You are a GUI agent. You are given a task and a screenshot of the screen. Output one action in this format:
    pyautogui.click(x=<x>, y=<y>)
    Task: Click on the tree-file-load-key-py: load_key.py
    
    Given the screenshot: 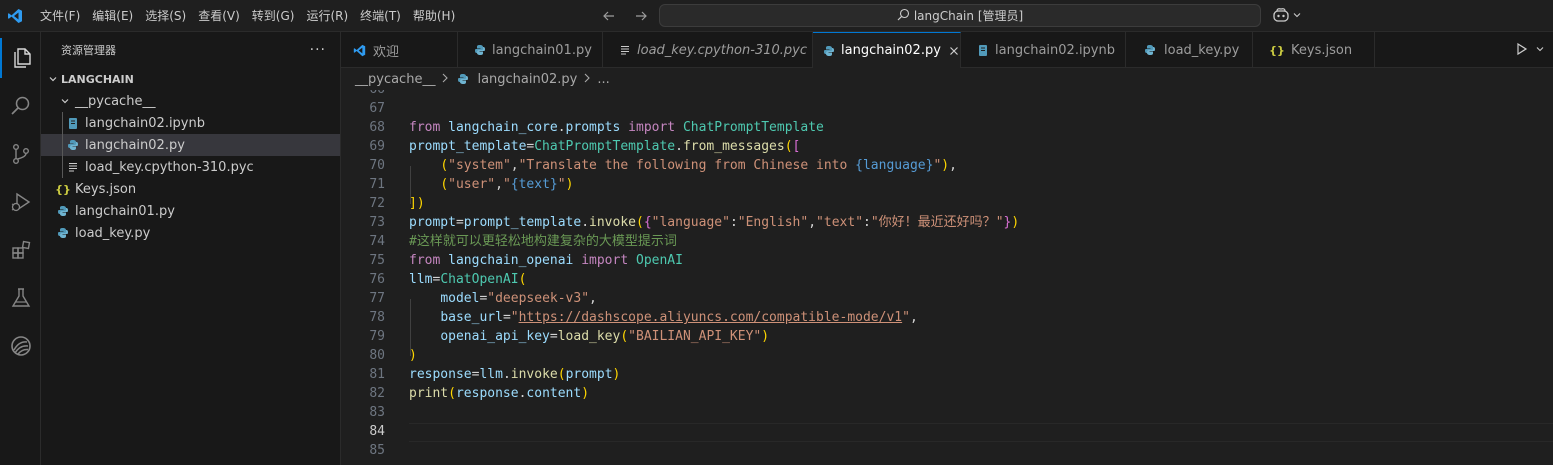 What is the action you would take?
    pyautogui.click(x=190, y=233)
    